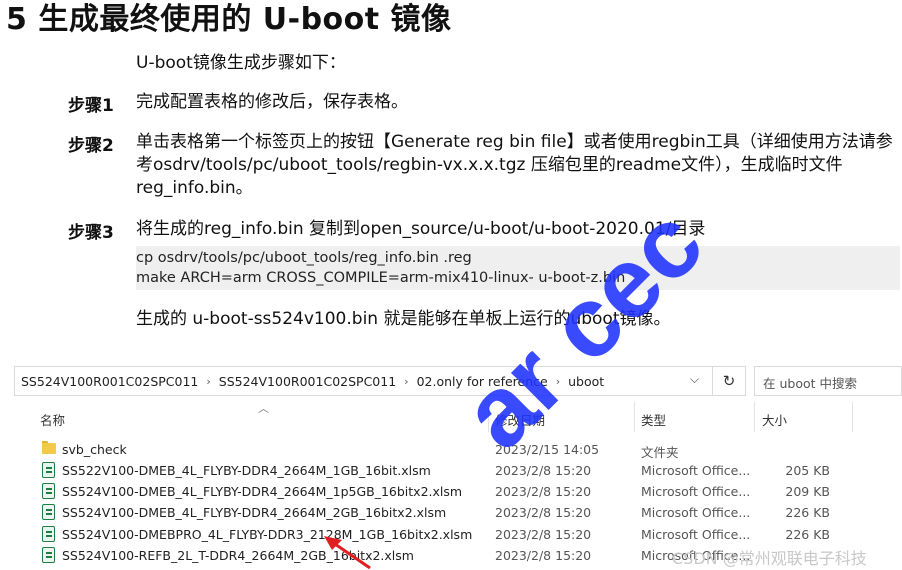  I want to click on file-size: 209 KB, so click(807, 491).